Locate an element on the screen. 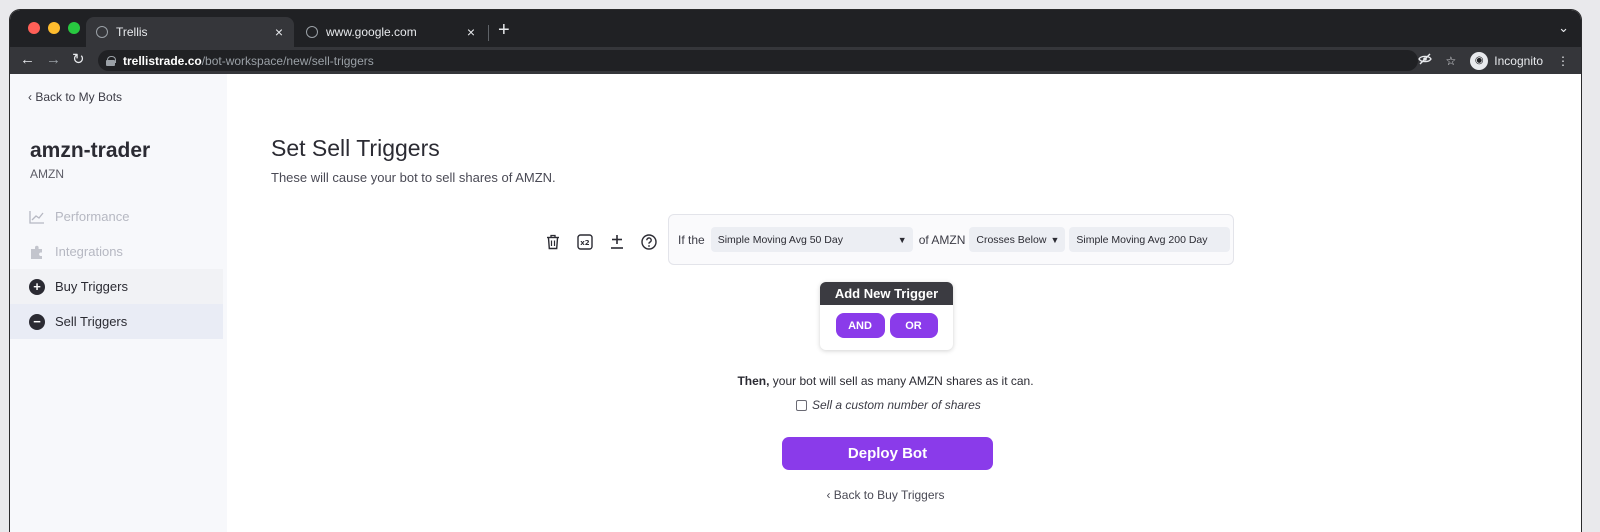 The width and height of the screenshot is (1600, 532). add-trigger-heading: Add New Trigger is located at coordinates (886, 293).